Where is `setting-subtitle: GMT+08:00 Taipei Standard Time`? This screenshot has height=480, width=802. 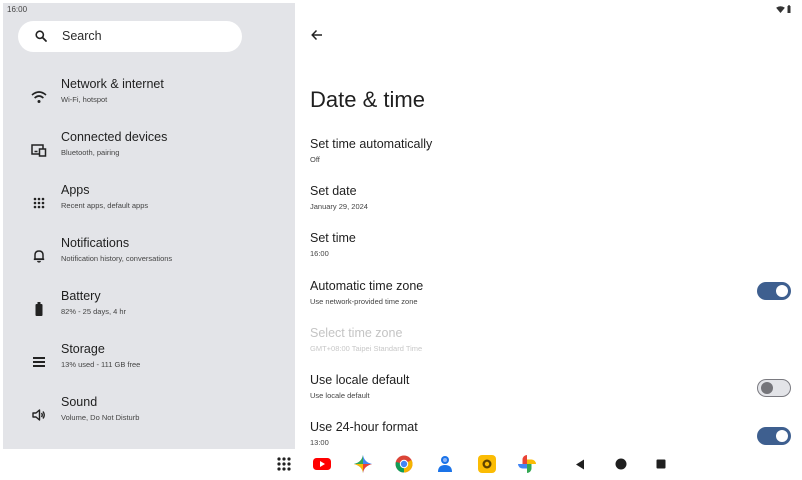 setting-subtitle: GMT+08:00 Taipei Standard Time is located at coordinates (366, 348).